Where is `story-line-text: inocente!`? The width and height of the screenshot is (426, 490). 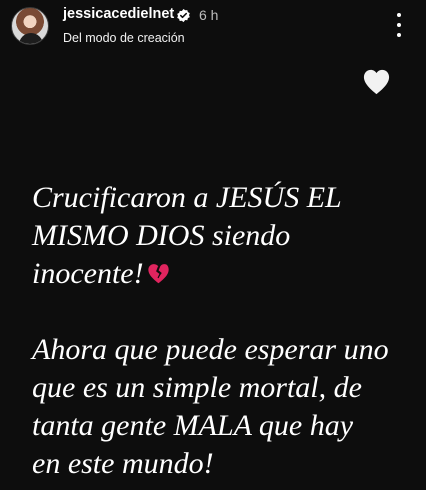 story-line-text: inocente! is located at coordinates (88, 273).